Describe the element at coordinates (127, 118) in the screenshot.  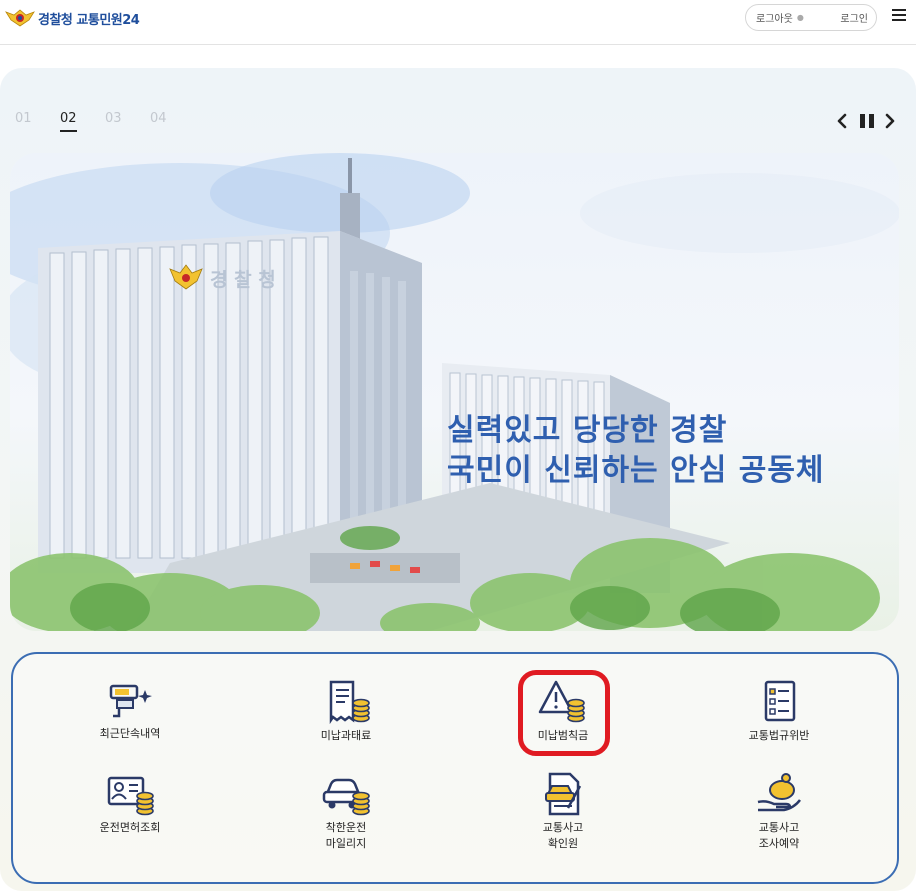
I see `slide-page-3: 03` at that location.